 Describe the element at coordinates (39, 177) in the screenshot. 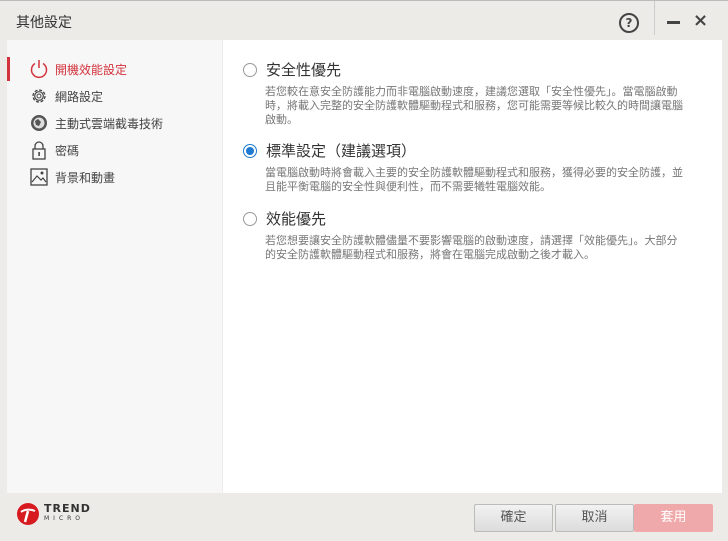

I see `image-icon` at that location.